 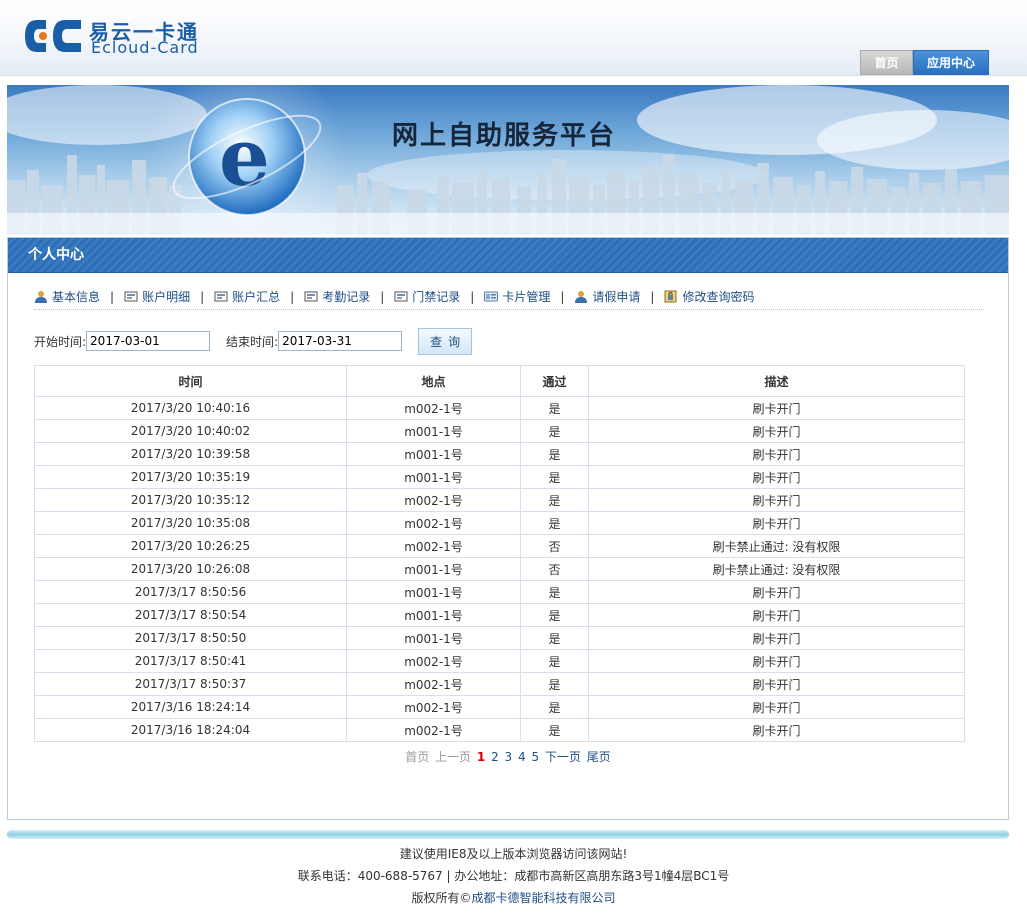 I want to click on pager-prev: 上一页, so click(x=453, y=757).